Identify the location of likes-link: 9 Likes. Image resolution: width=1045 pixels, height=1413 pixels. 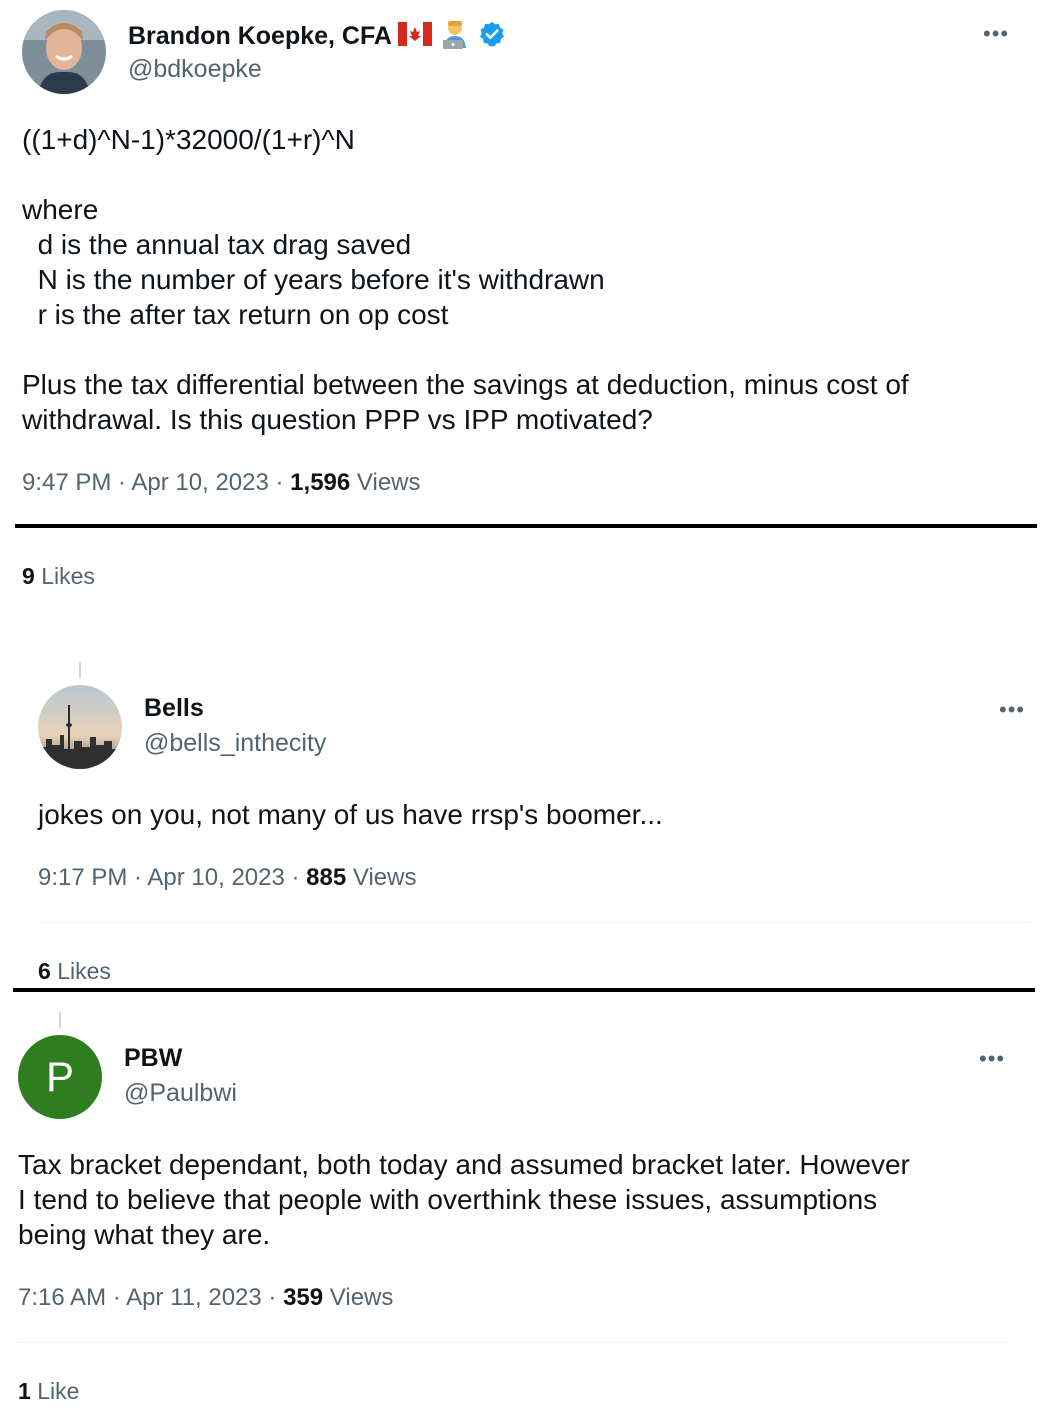
(58, 576).